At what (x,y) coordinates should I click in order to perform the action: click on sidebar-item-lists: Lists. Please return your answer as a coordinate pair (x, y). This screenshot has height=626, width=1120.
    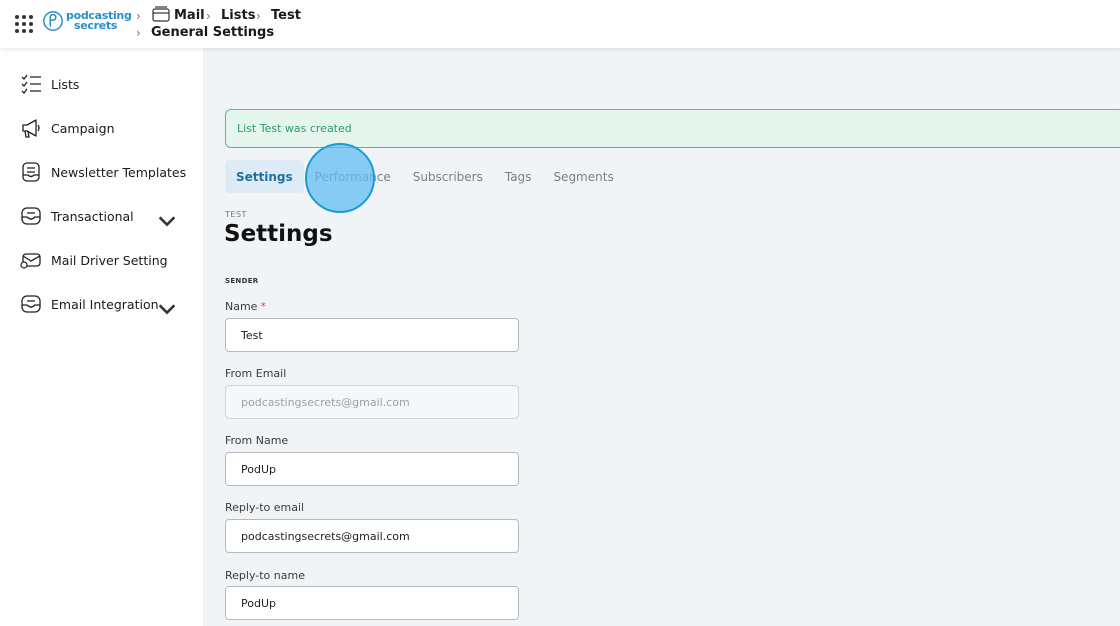
    Looking at the image, I should click on (105, 84).